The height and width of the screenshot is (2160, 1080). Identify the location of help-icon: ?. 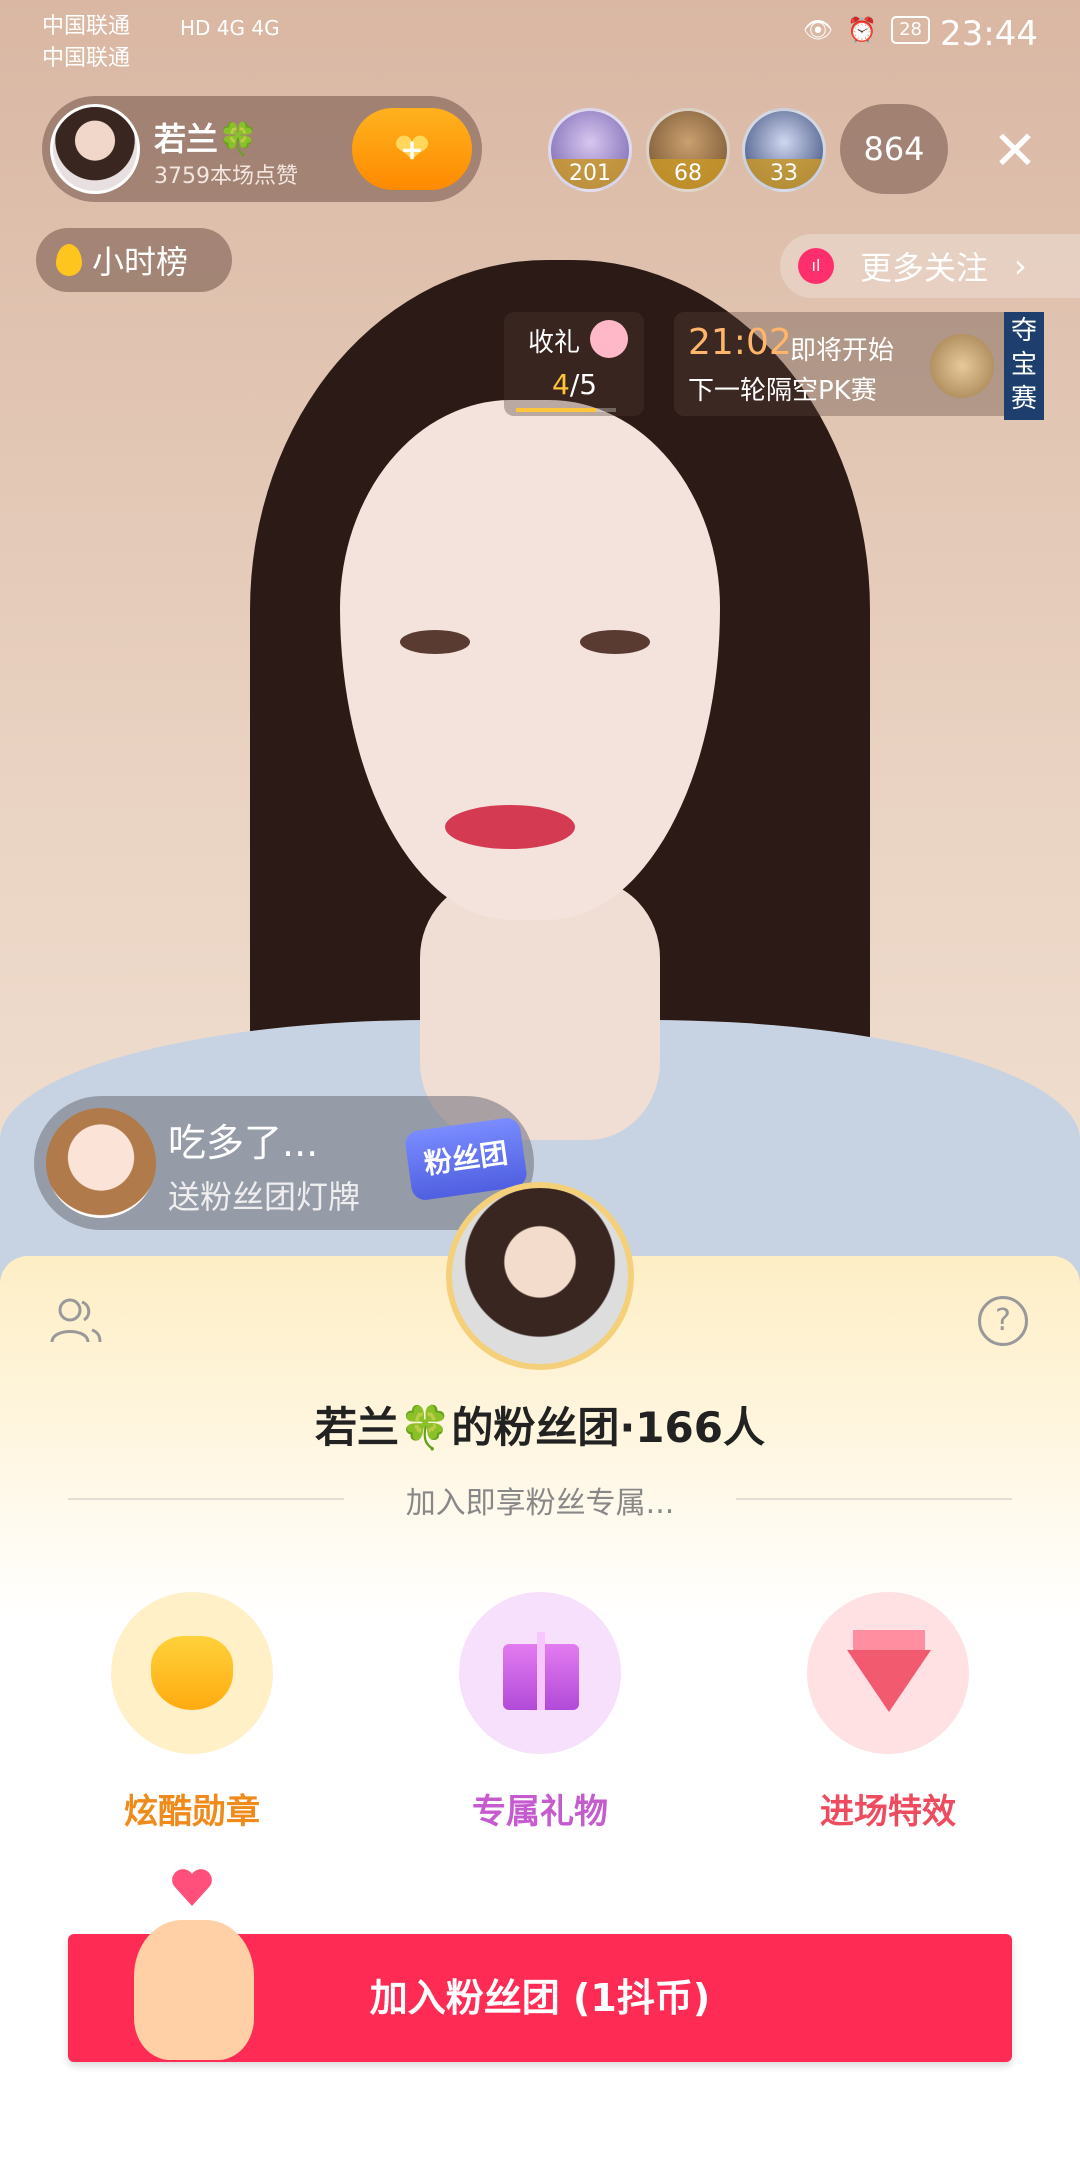
(1003, 1321).